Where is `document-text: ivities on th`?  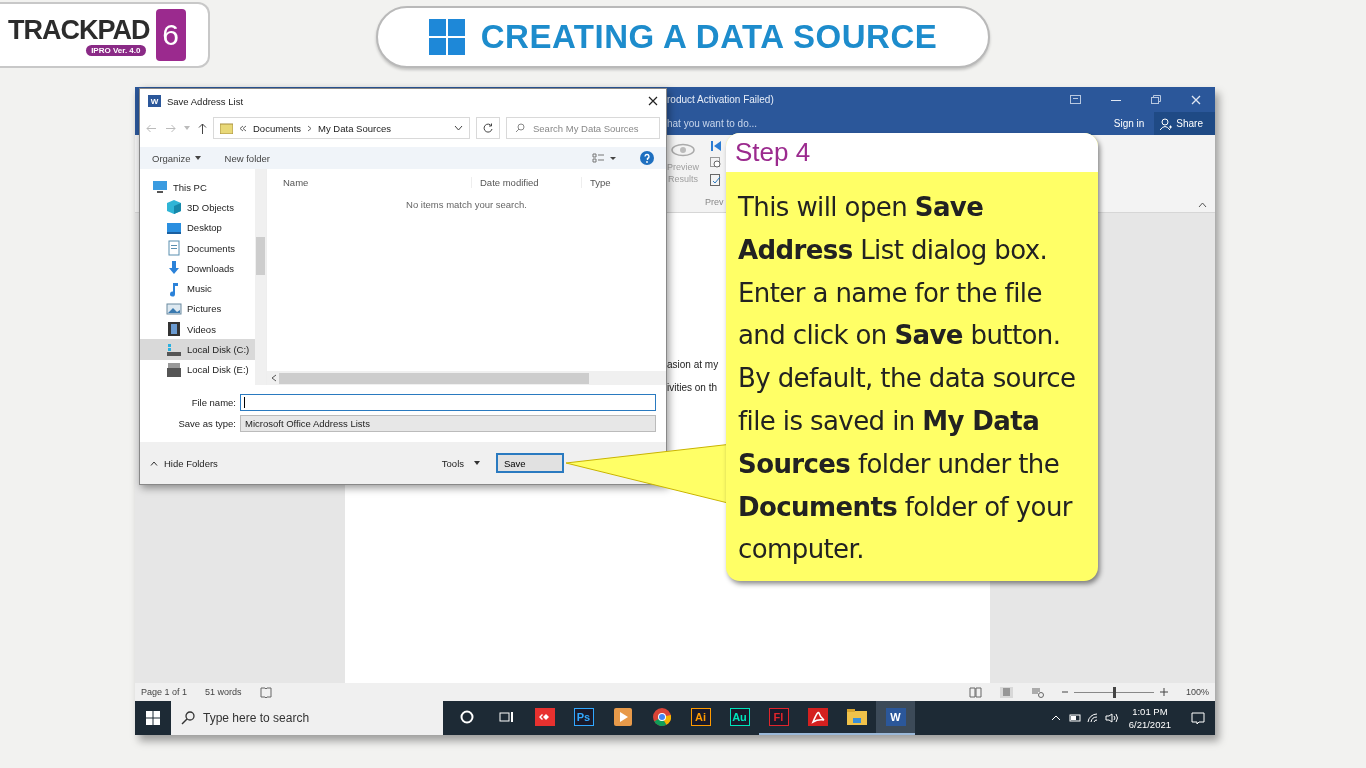
document-text: ivities on th is located at coordinates (693, 387).